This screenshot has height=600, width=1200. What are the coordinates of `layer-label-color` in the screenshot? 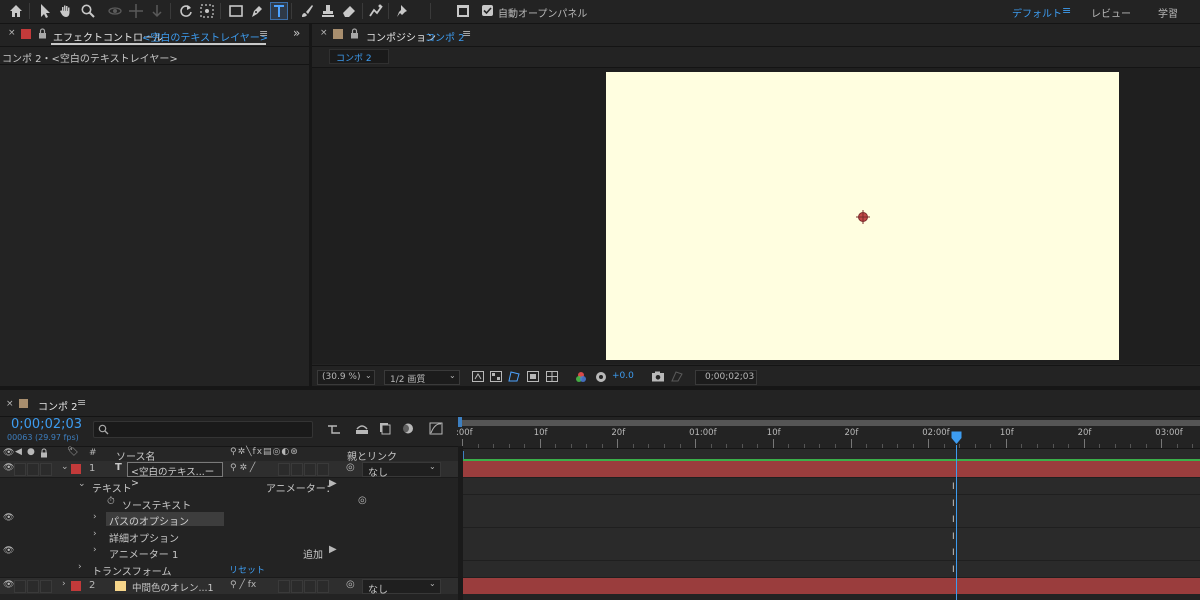 It's located at (76, 586).